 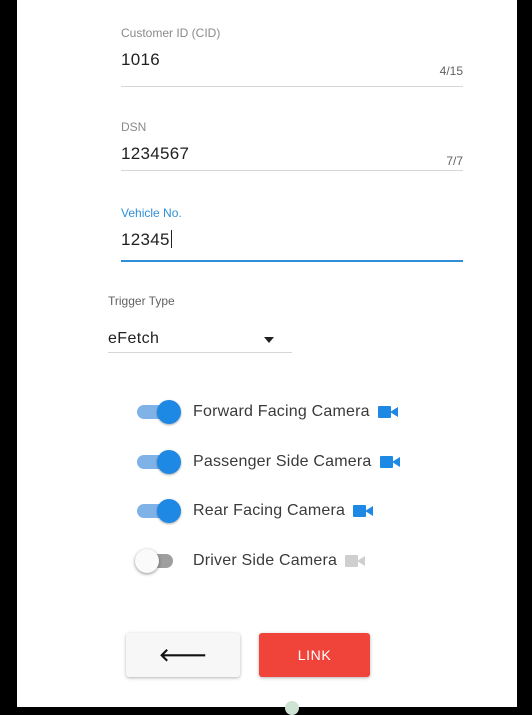 I want to click on trigger-type-value: eFetch, so click(x=134, y=338).